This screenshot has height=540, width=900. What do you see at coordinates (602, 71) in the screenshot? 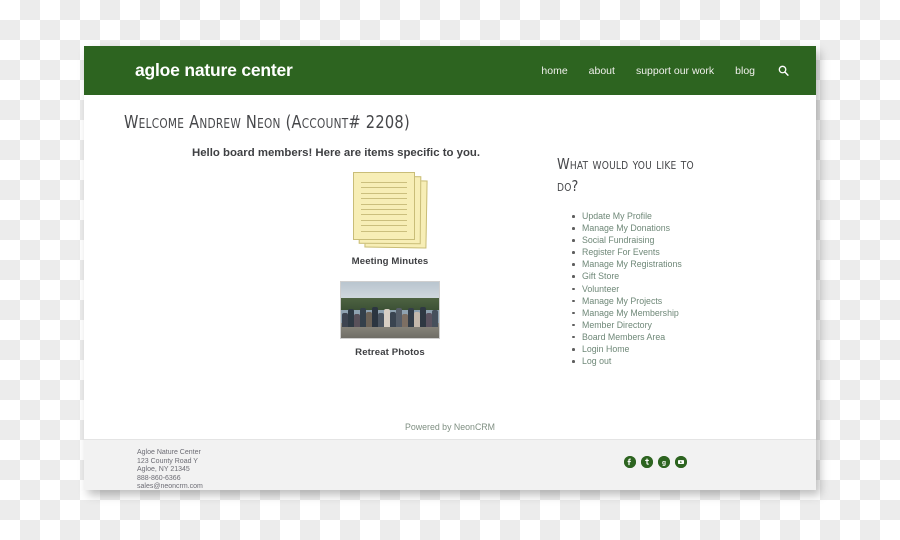
I see `nav-item-about: about` at bounding box center [602, 71].